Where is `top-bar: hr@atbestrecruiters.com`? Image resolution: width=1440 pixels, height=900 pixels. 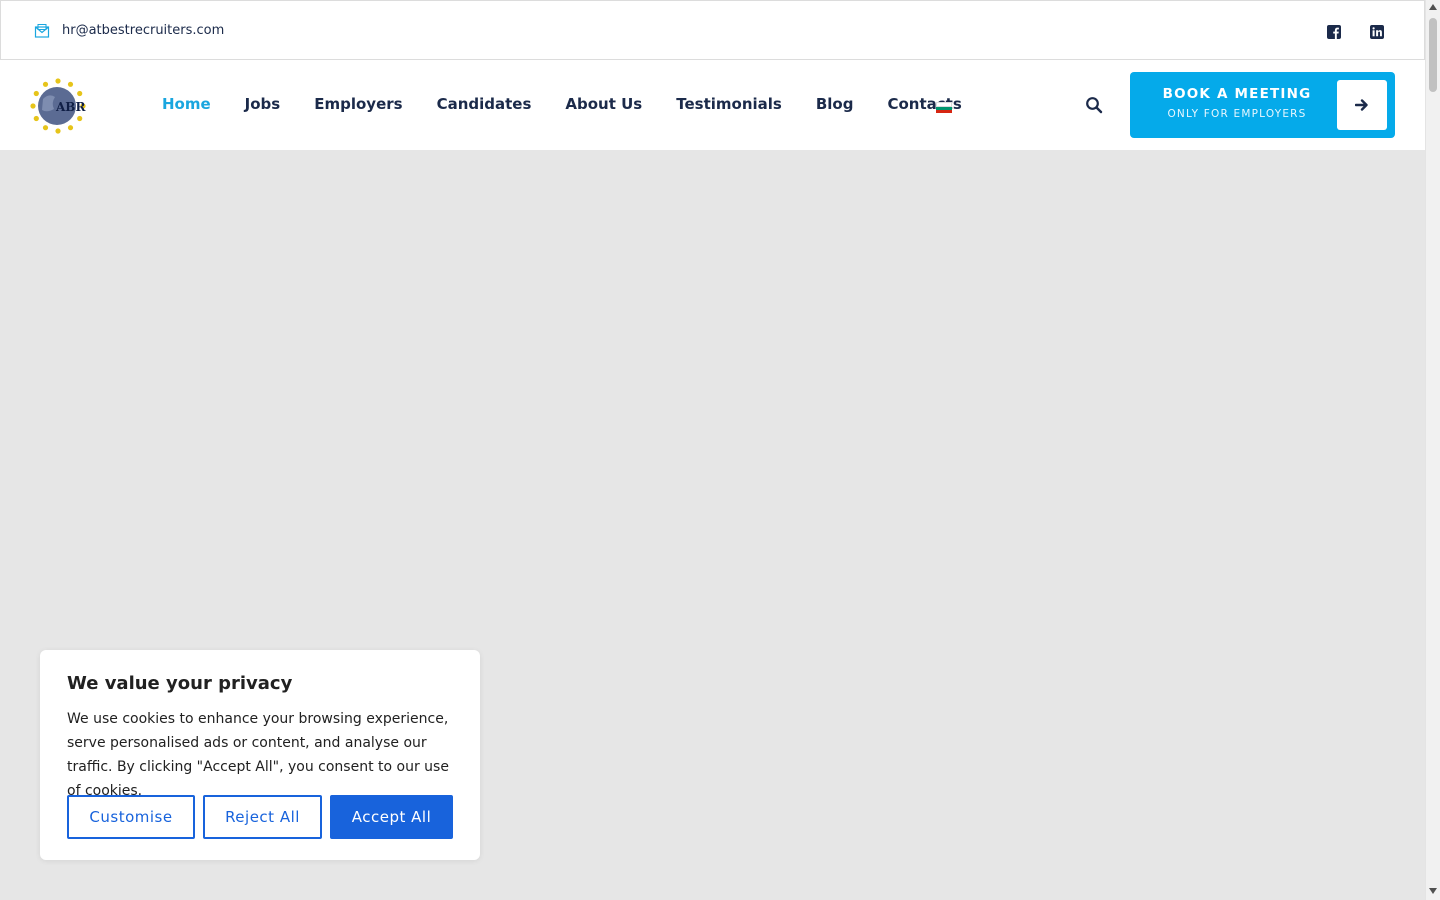 top-bar: hr@atbestrecruiters.com is located at coordinates (712, 30).